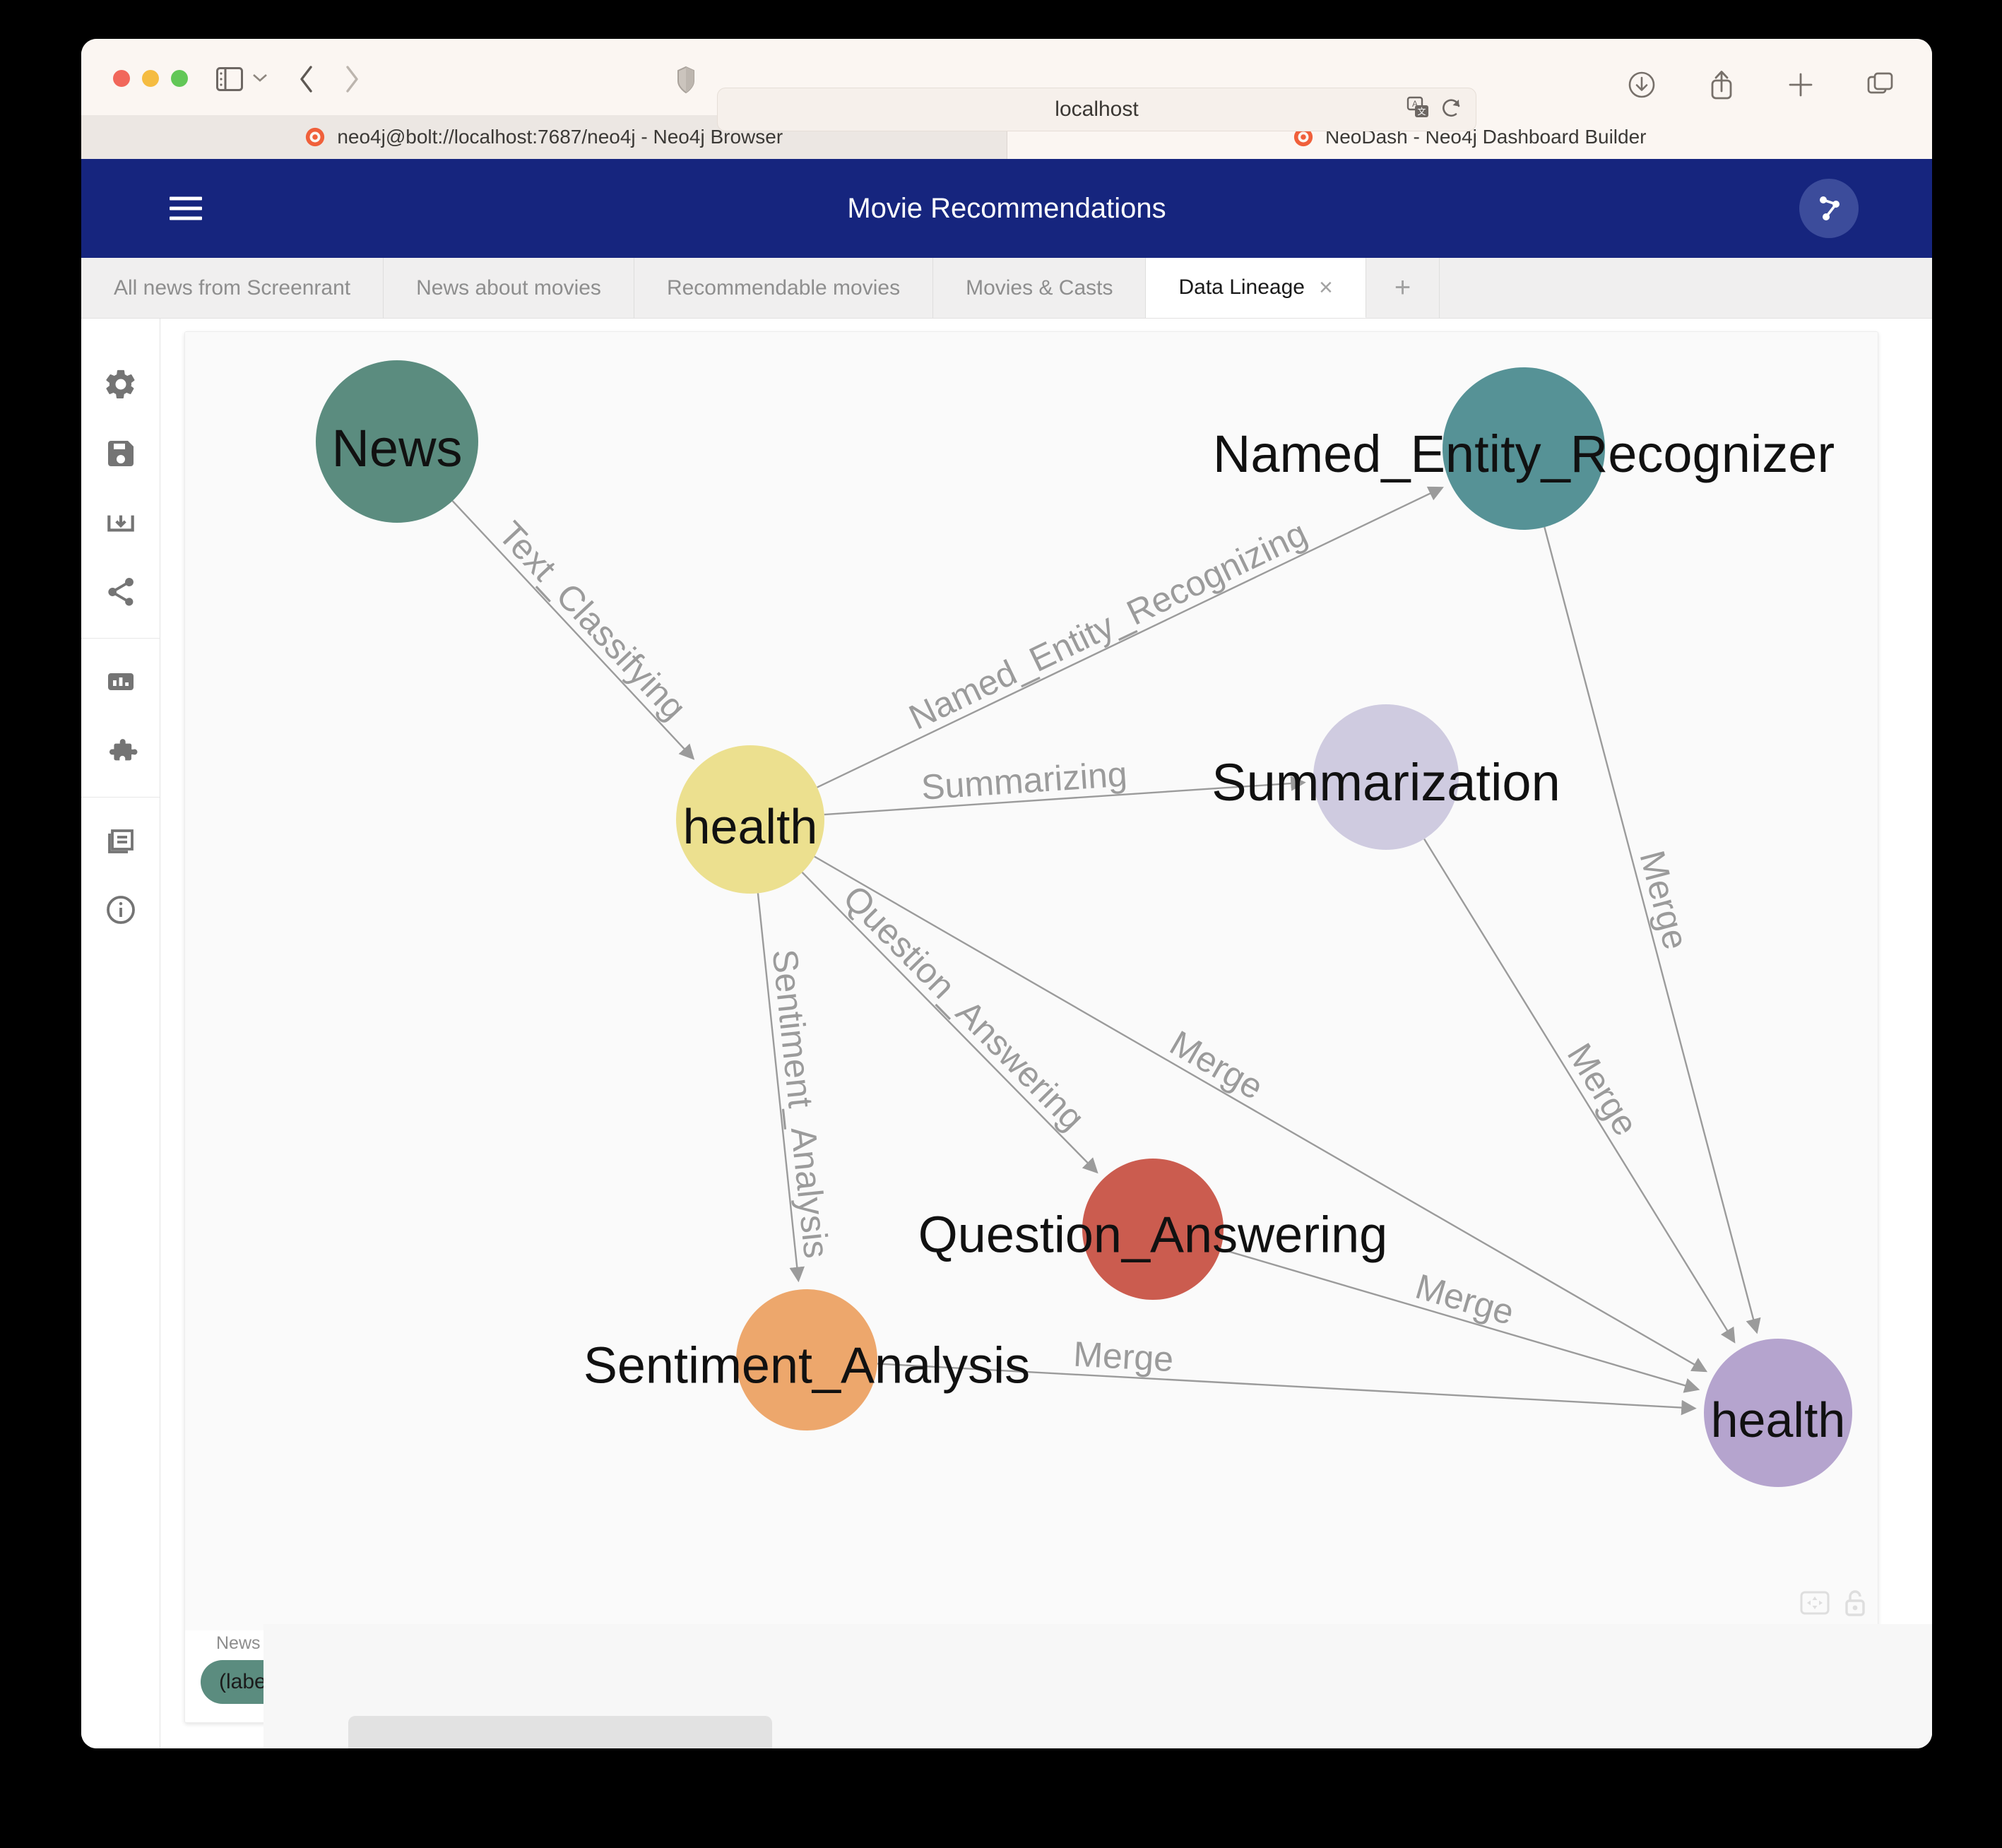 The image size is (2002, 1848). I want to click on save-icon, so click(121, 455).